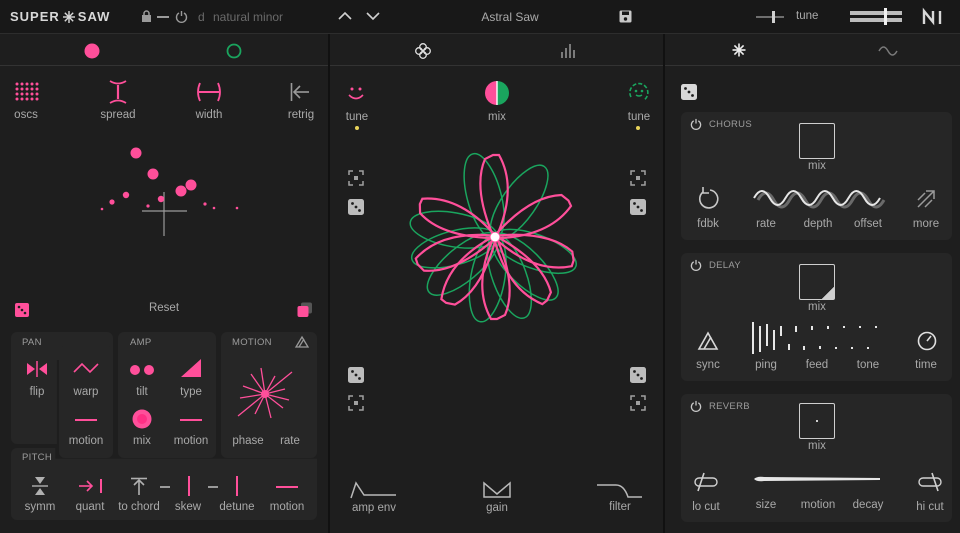 The width and height of the screenshot is (960, 533). Describe the element at coordinates (142, 419) in the screenshot. I see `amp-mix-knob` at that location.